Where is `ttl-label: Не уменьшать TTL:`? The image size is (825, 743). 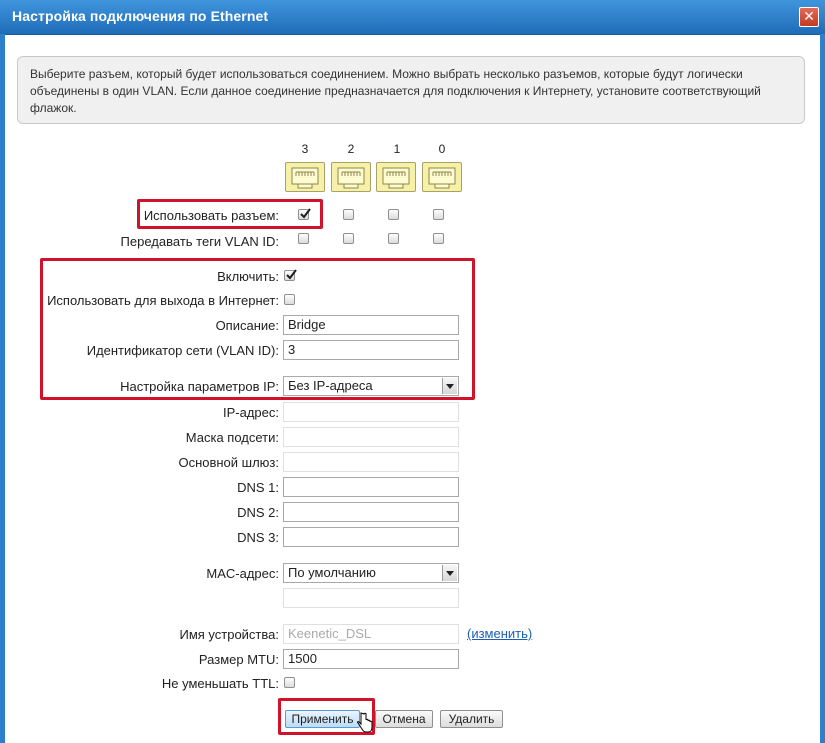 ttl-label: Не уменьшать TTL: is located at coordinates (220, 683).